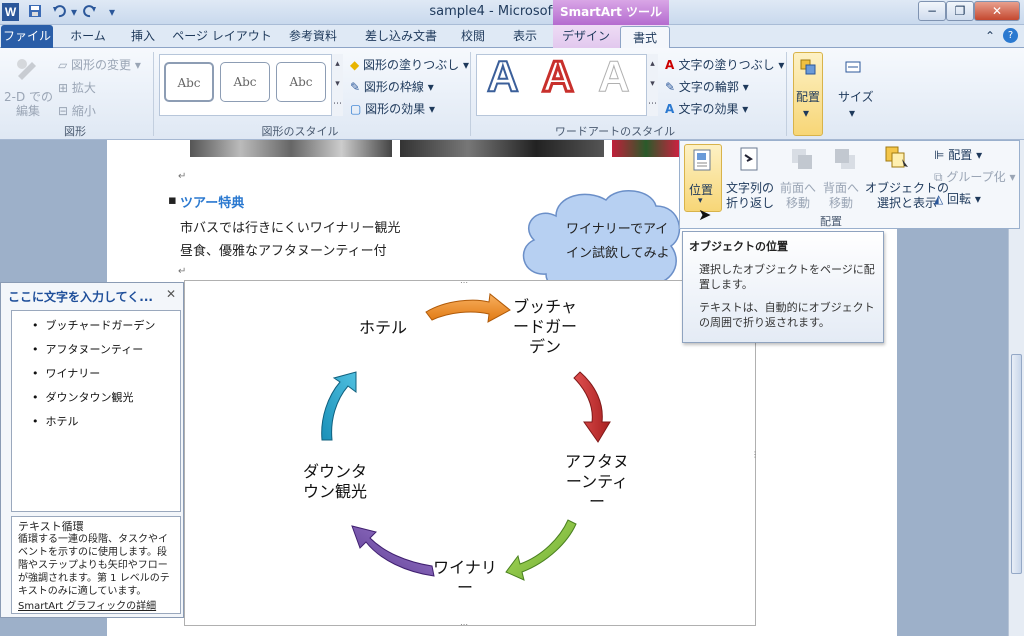 The height and width of the screenshot is (636, 1024). Describe the element at coordinates (787, 277) in the screenshot. I see `tooltip-line-1: 選択したオブジェクトをページに配置します。` at that location.